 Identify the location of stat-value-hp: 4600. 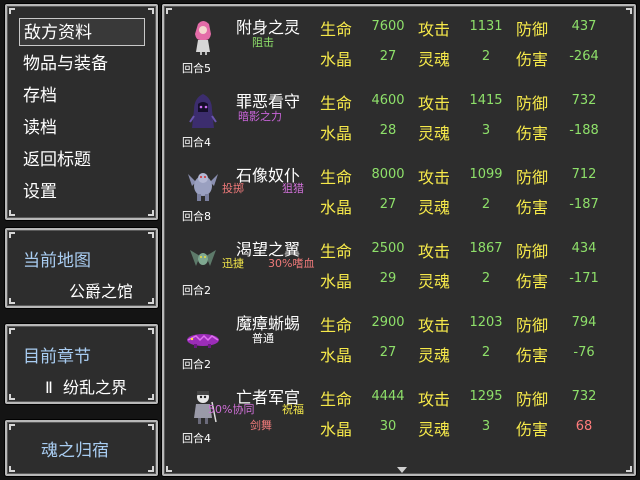
(388, 100).